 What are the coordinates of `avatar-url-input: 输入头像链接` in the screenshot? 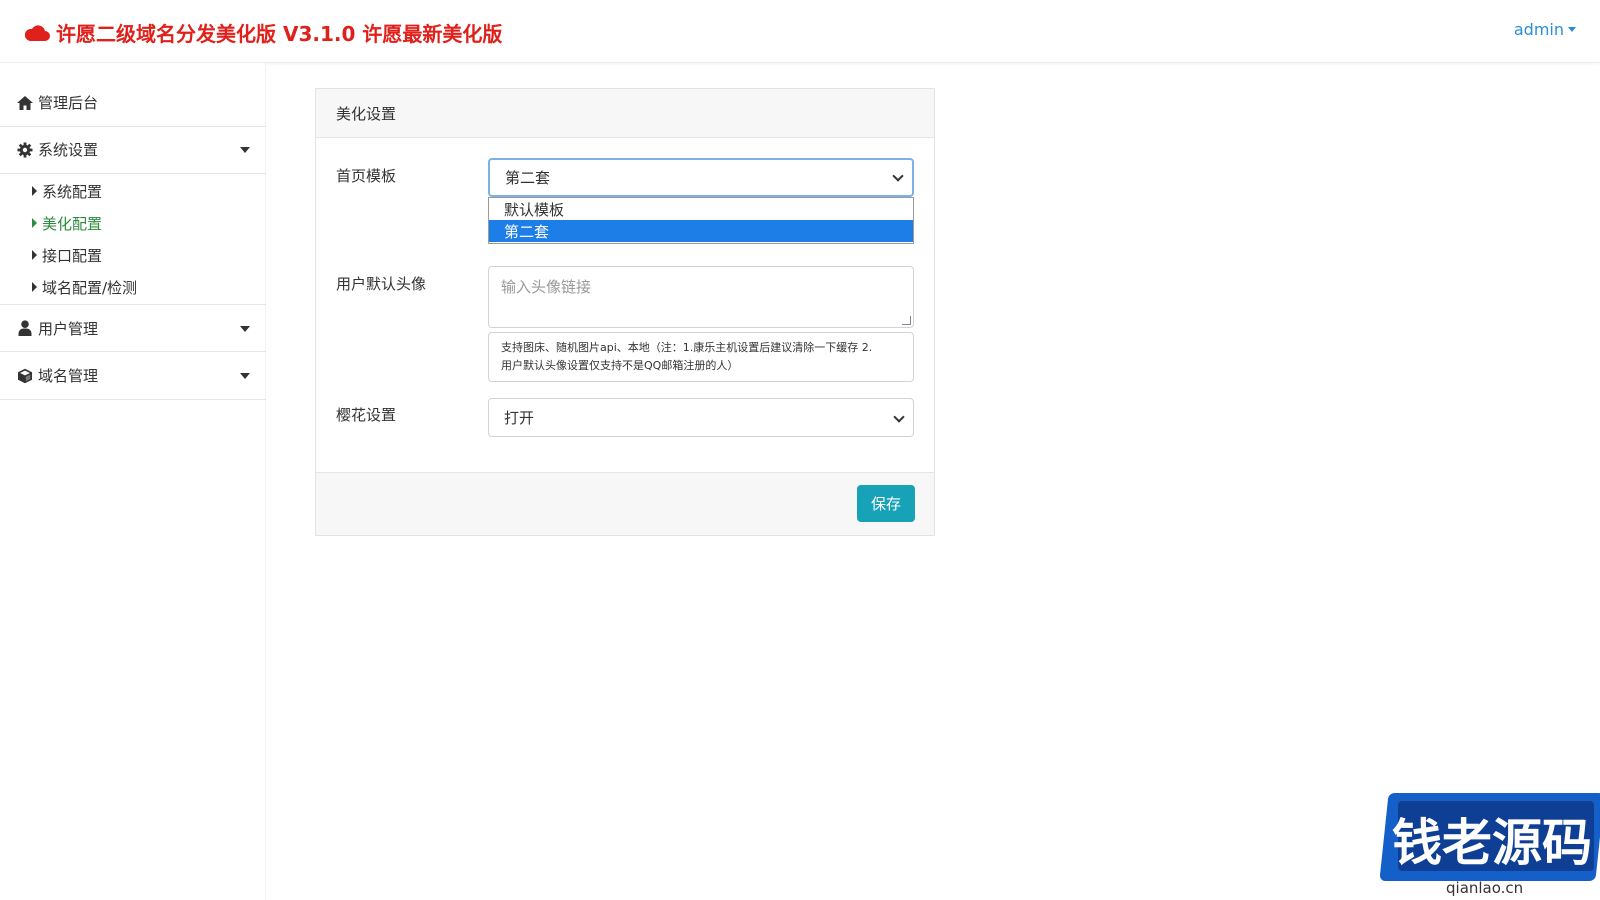 It's located at (701, 297).